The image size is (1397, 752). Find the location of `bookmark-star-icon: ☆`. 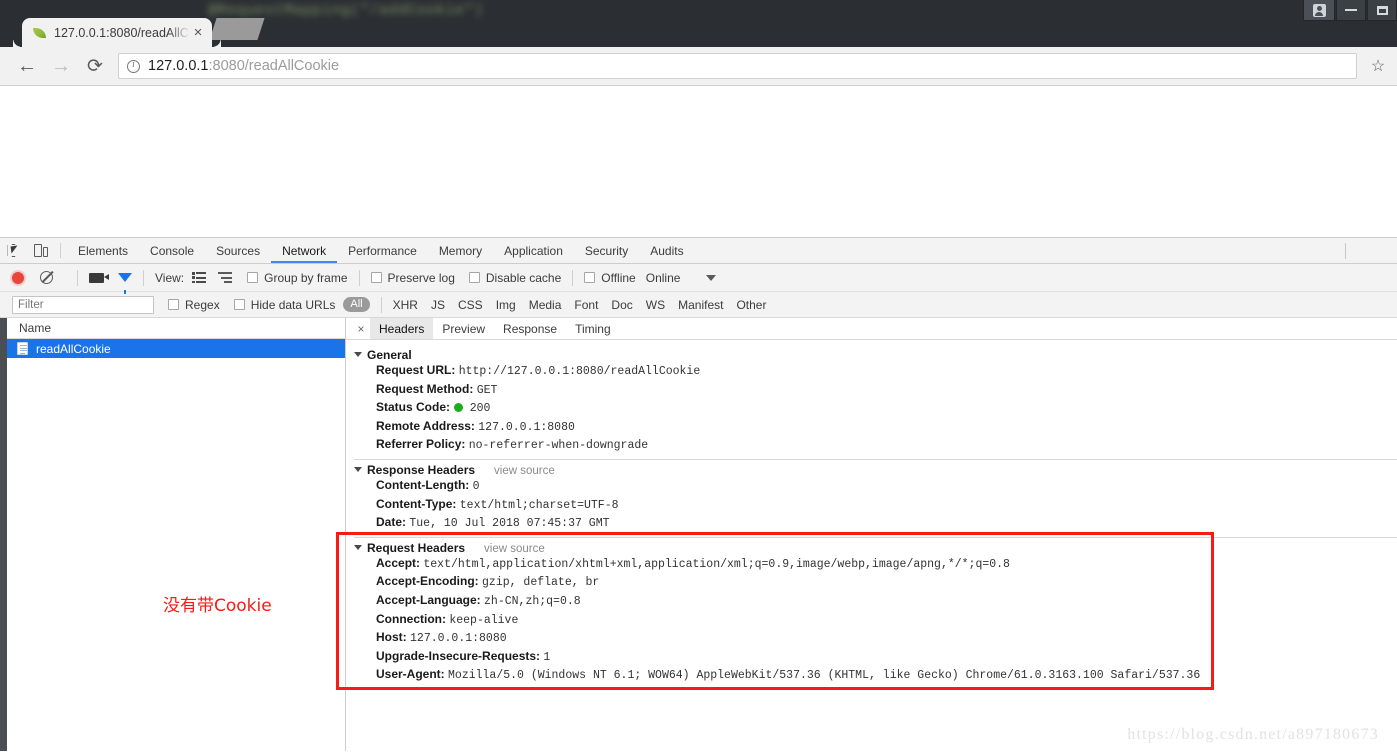

bookmark-star-icon: ☆ is located at coordinates (1378, 66).